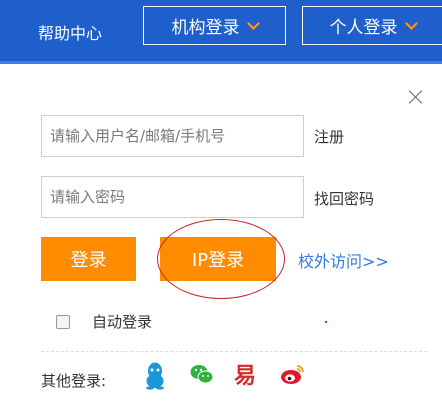  What do you see at coordinates (202, 376) in the screenshot?
I see `wechat-icon` at bounding box center [202, 376].